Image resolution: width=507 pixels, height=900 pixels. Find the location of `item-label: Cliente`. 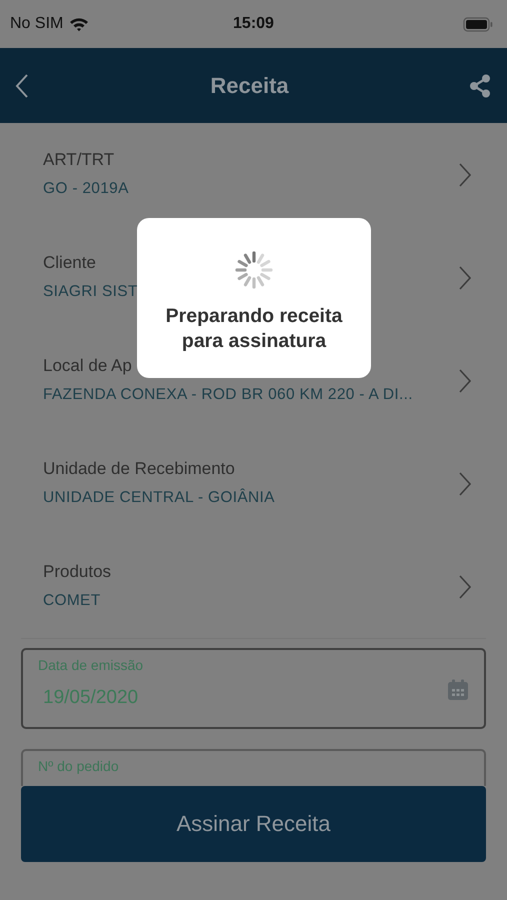

item-label: Cliente is located at coordinates (69, 262).